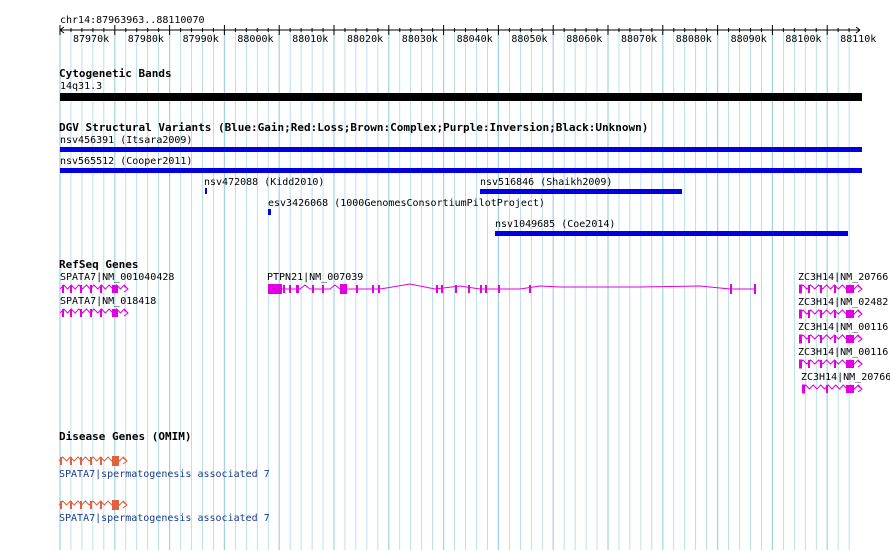 The width and height of the screenshot is (890, 550). Describe the element at coordinates (108, 302) in the screenshot. I see `gene-label: SPATA7|NM_018418` at that location.